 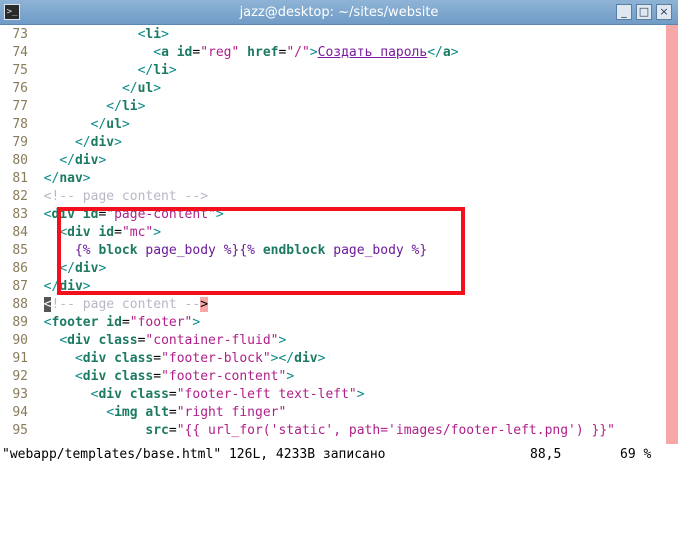 What do you see at coordinates (126, 304) in the screenshot?
I see `code-text: <!-- page content -->` at bounding box center [126, 304].